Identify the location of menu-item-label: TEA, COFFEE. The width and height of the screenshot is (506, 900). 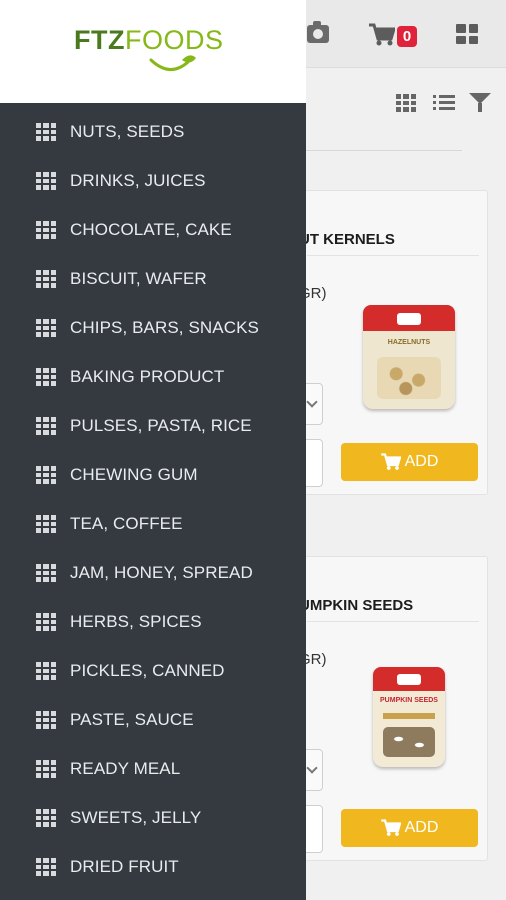
(126, 523).